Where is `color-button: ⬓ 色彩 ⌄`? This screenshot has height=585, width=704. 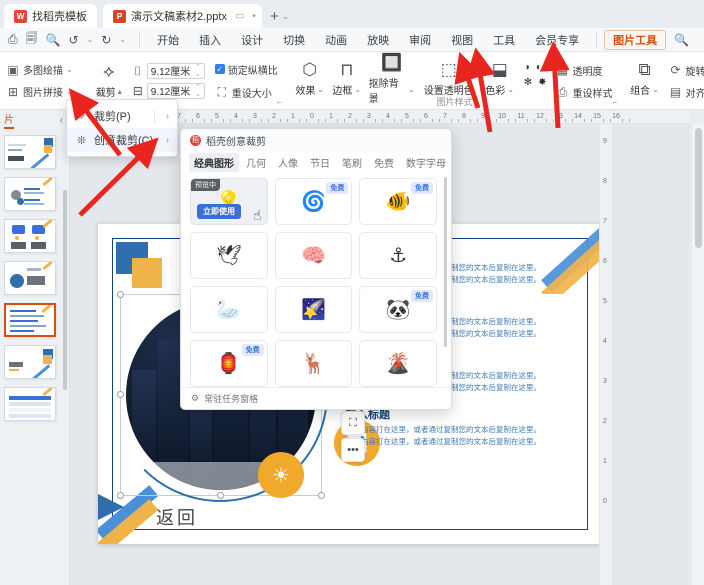
color-button: ⬓ 色彩 ⌄ is located at coordinates (500, 79).